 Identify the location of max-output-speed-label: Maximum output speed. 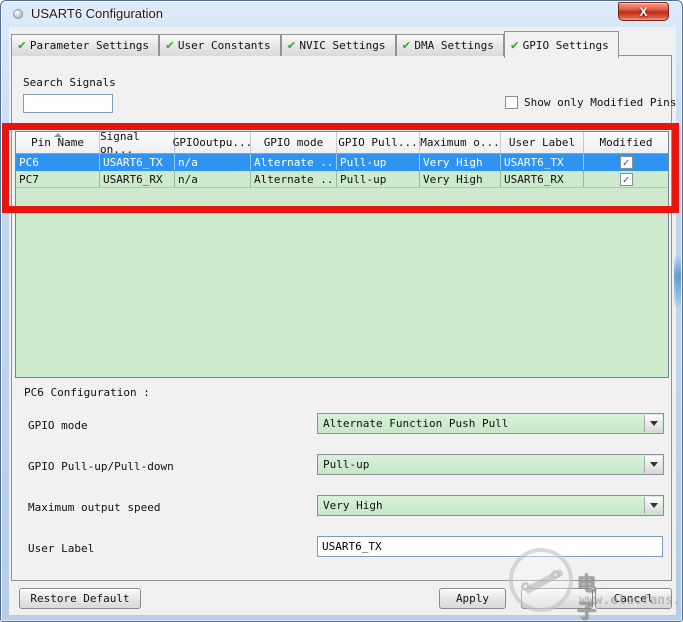
(94, 507).